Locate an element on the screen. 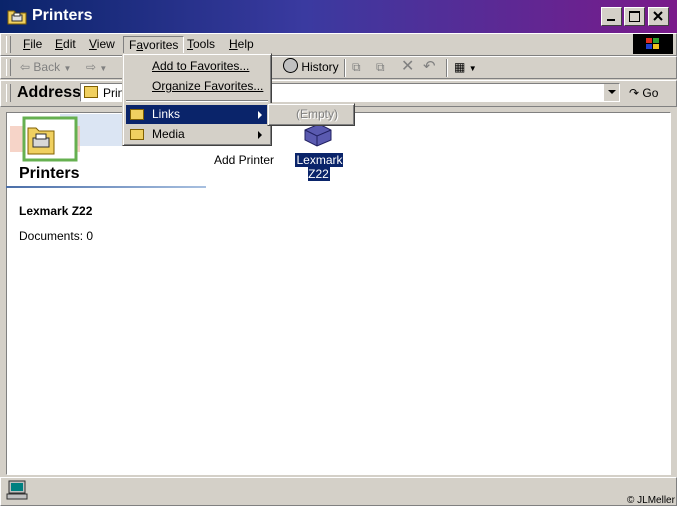  move-to-button: ⧉ is located at coordinates (356, 67).